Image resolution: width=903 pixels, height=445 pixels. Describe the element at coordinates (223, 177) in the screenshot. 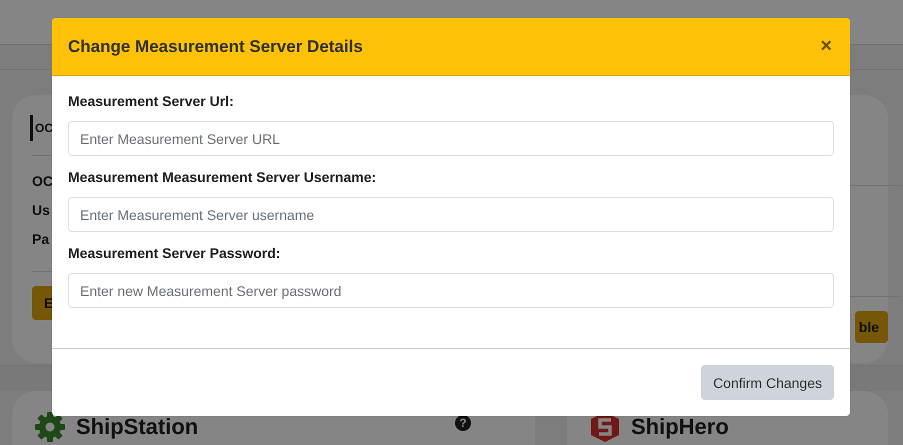

I see `field-label: Measurement Measurement Server Username:` at that location.